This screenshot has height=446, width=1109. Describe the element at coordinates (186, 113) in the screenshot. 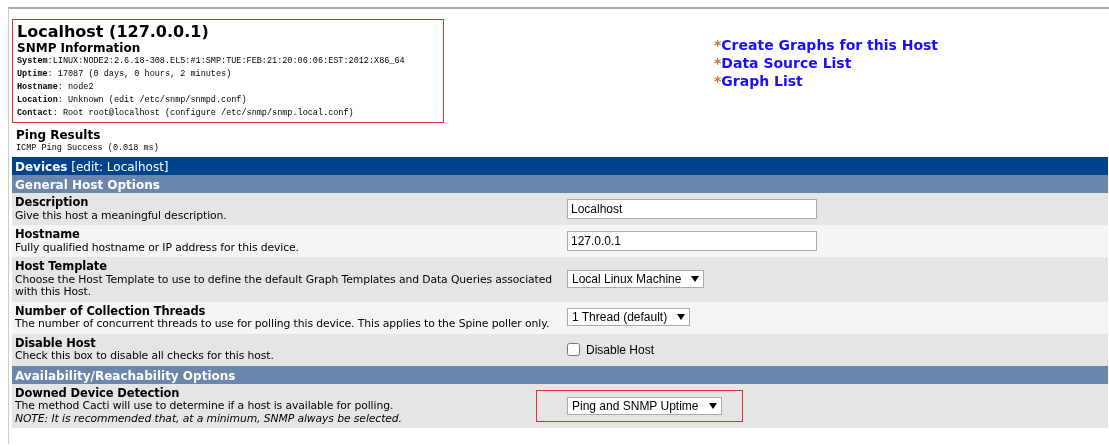

I see `info-line: Contact: Root root@localhost (configure /etc/snmp/snmp.local.conf)` at that location.